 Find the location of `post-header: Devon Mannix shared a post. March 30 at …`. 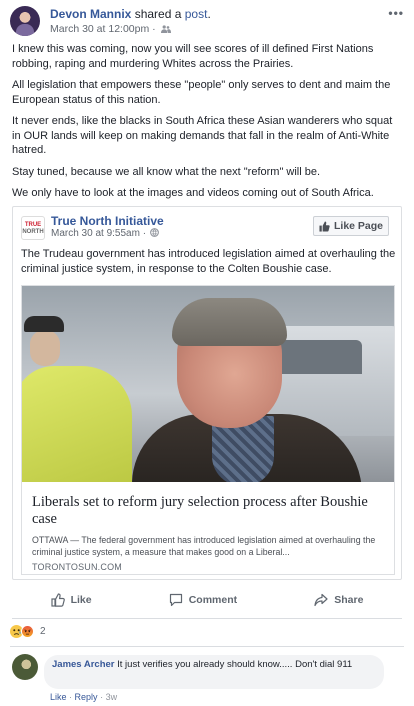

post-header: Devon Mannix shared a post. March 30 at … is located at coordinates (207, 21).